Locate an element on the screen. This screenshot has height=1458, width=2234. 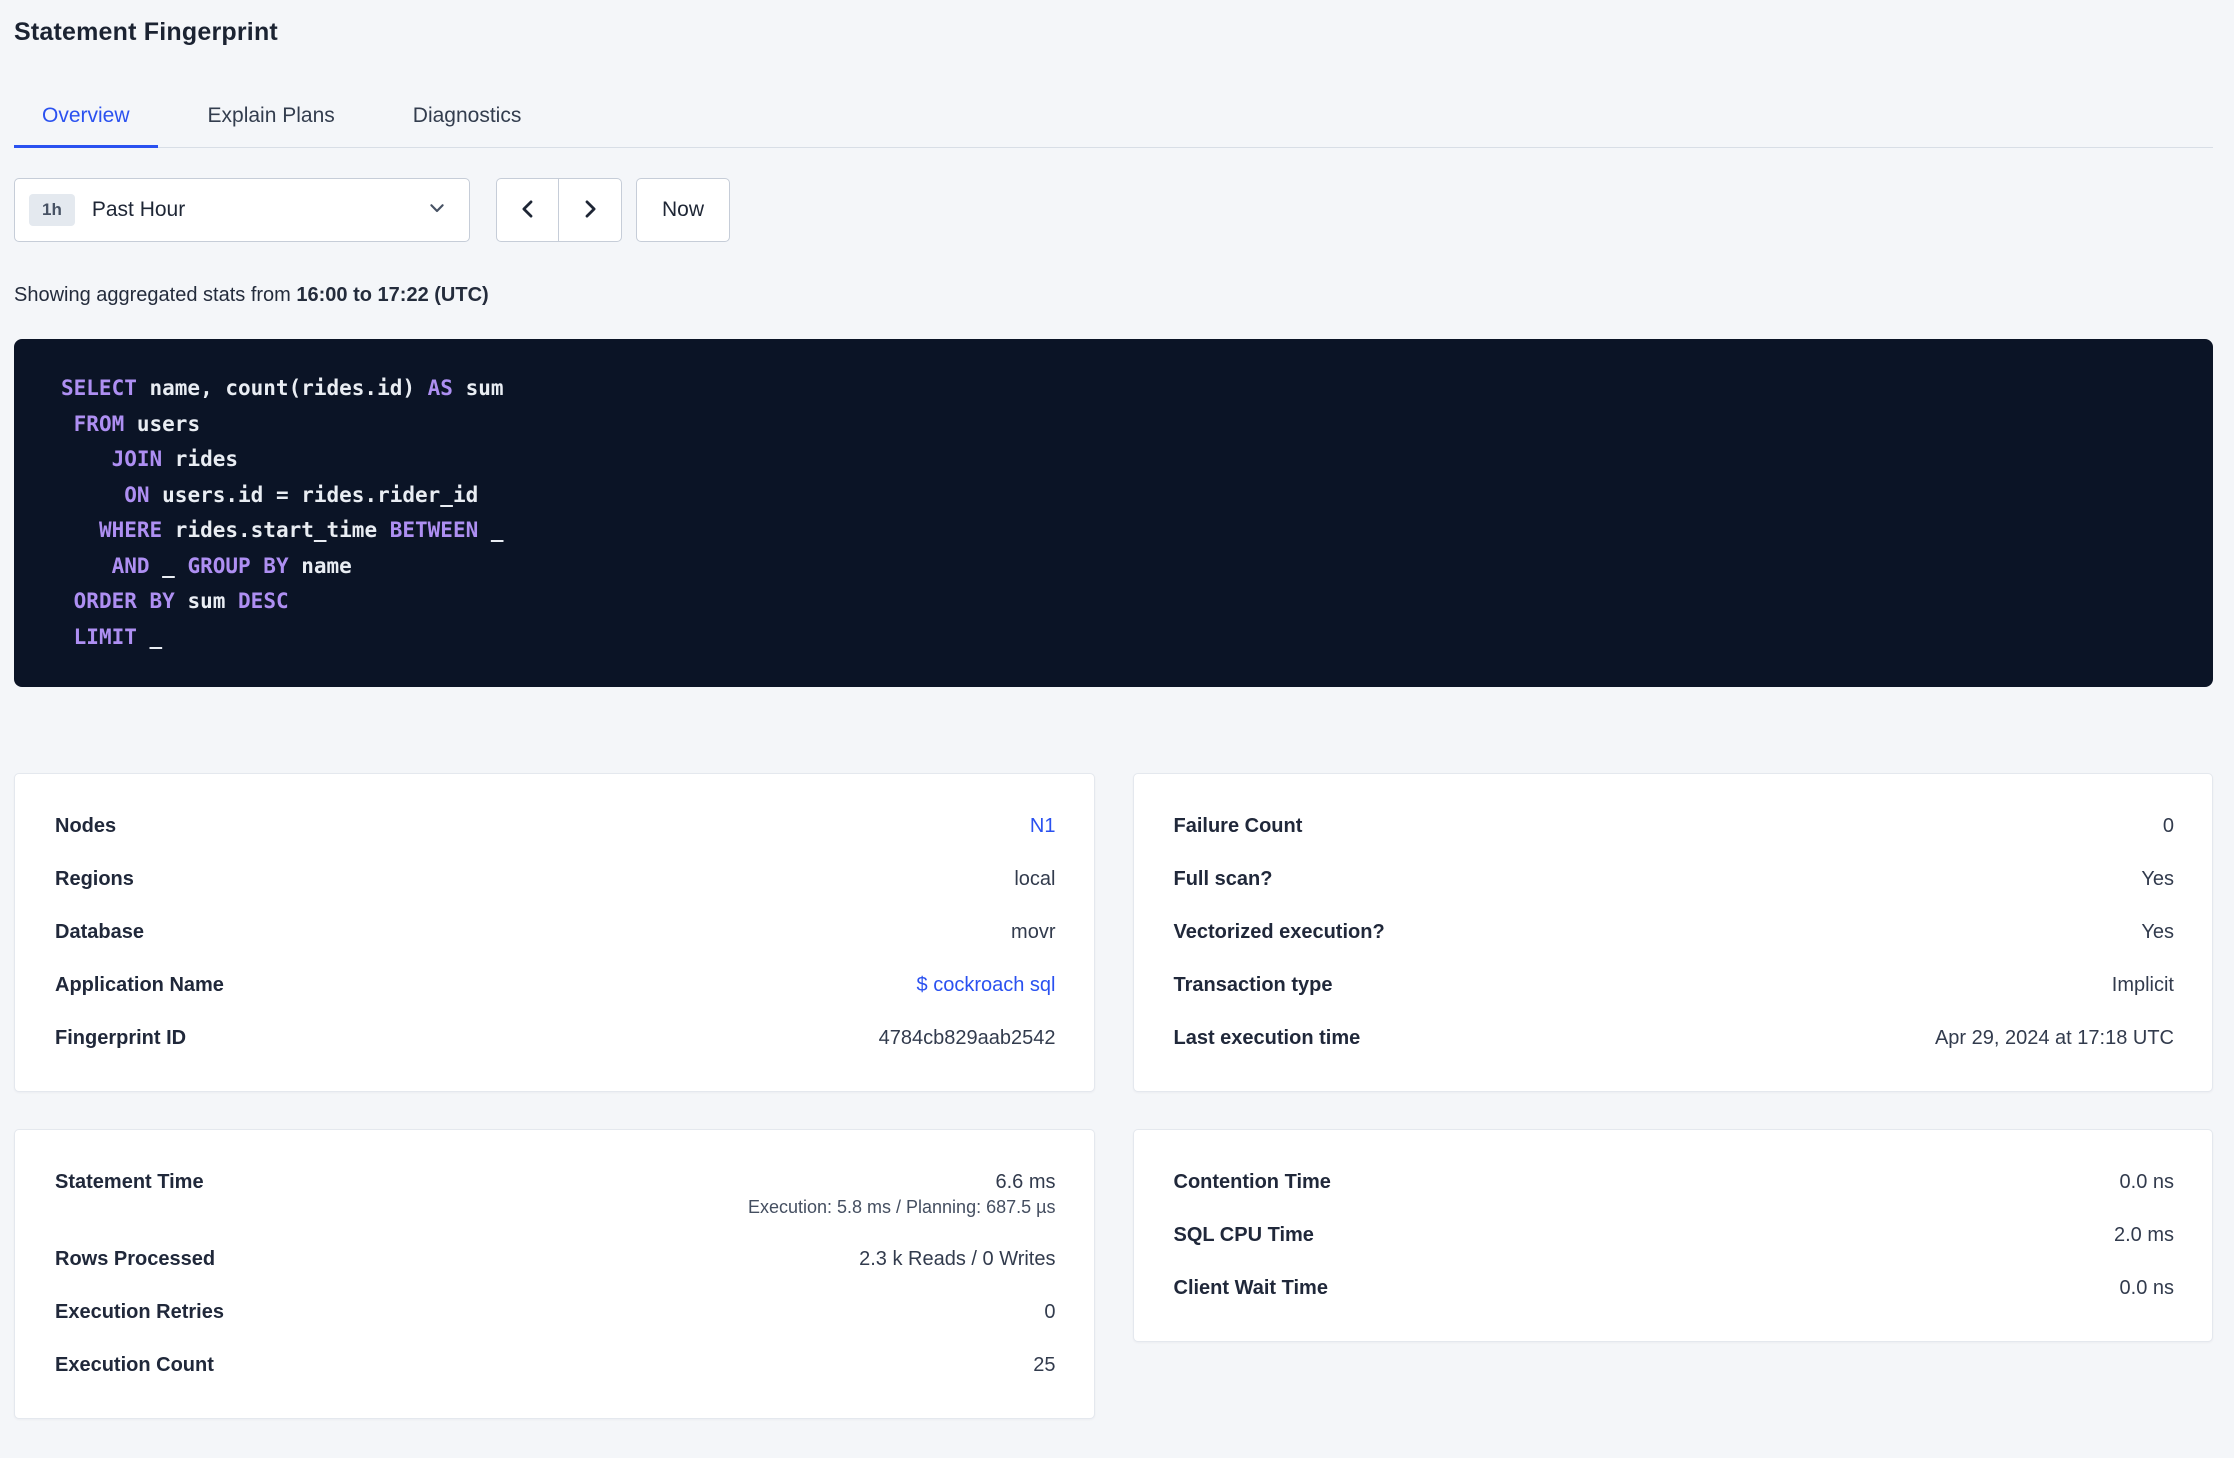
row-label: SQL CPU Time is located at coordinates (1243, 1235).